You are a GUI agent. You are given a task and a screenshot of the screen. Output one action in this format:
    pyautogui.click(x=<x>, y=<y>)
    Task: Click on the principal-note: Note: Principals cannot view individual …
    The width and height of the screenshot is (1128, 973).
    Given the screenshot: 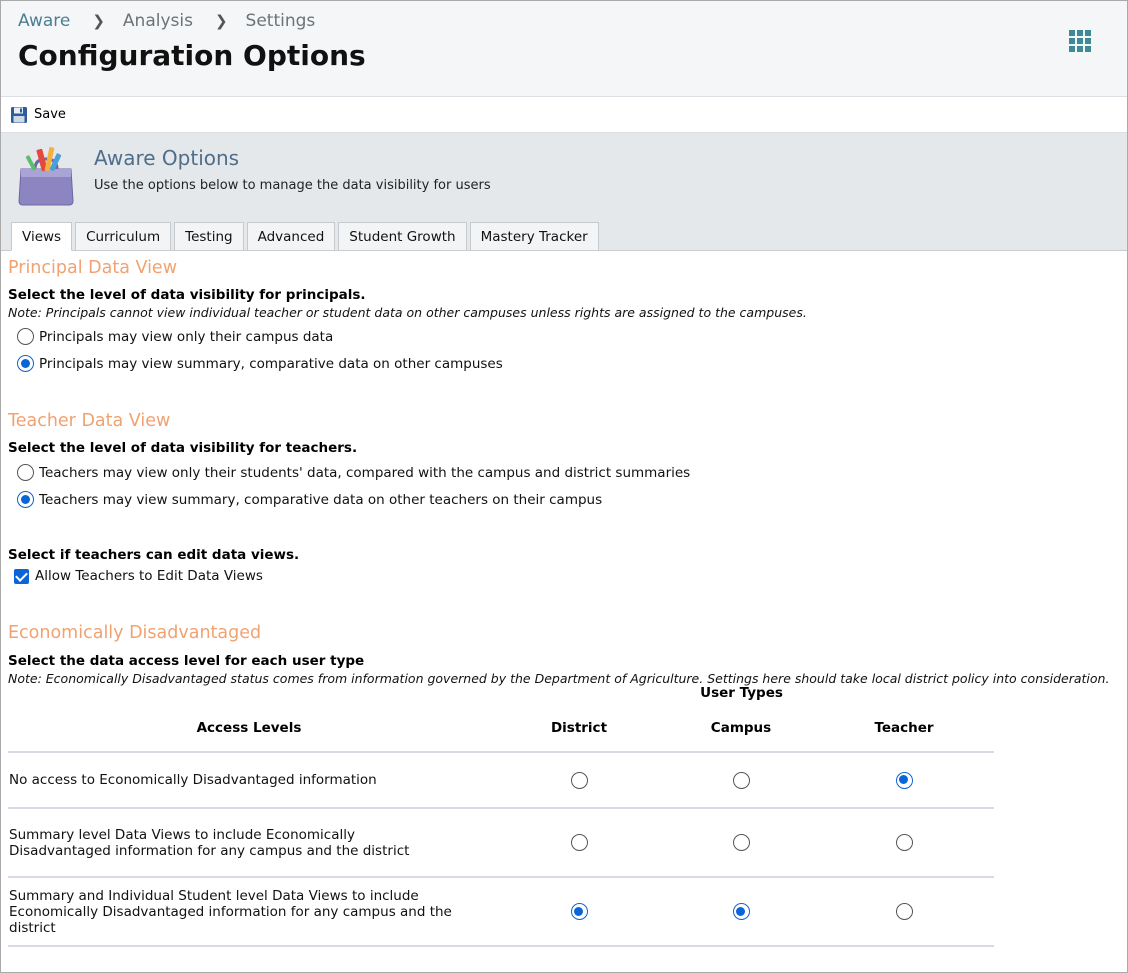 What is the action you would take?
    pyautogui.click(x=407, y=312)
    